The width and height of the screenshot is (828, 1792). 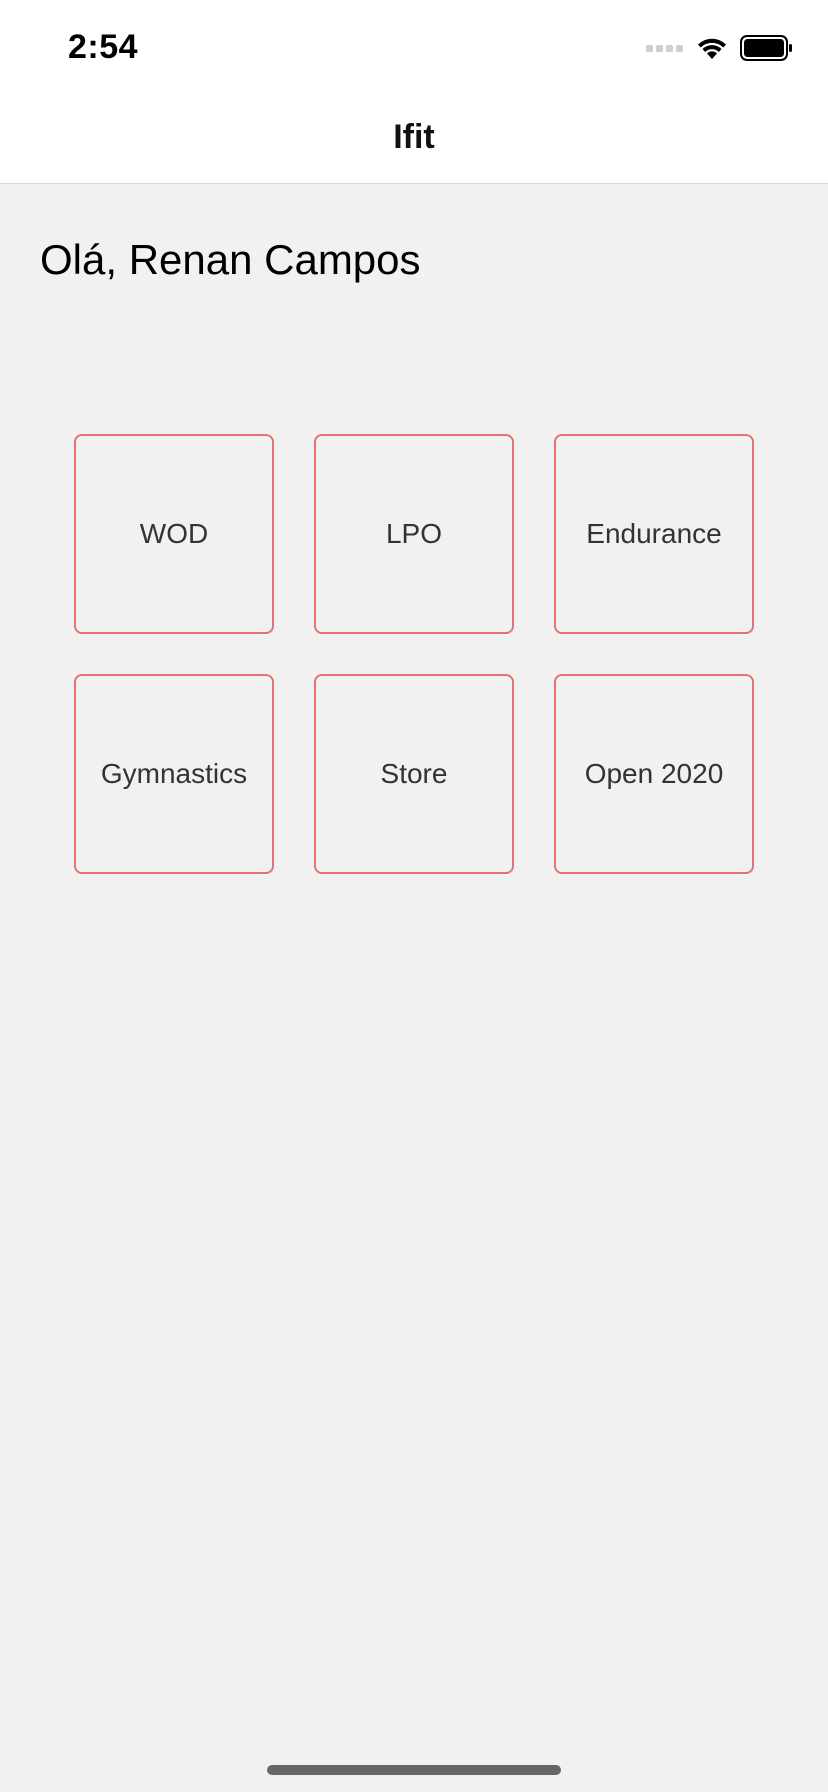 I want to click on status-time: 2:54, so click(x=103, y=47).